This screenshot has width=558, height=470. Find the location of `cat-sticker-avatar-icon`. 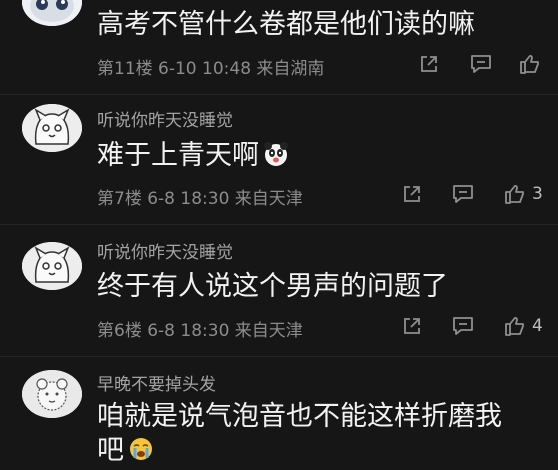

cat-sticker-avatar-icon is located at coordinates (52, 13).